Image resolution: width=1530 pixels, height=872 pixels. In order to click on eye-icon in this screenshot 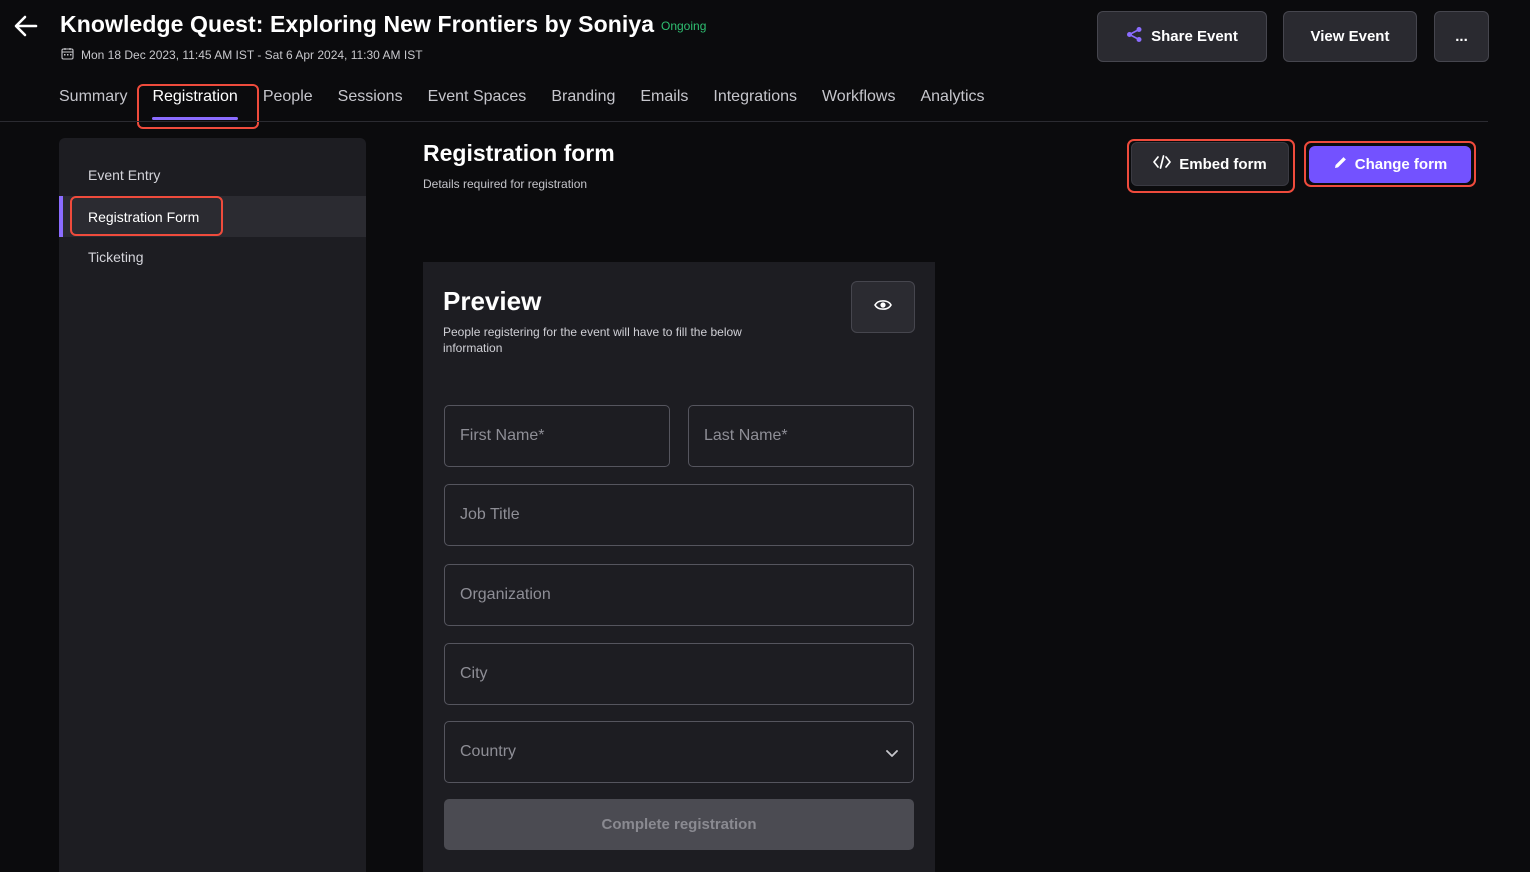, I will do `click(883, 307)`.